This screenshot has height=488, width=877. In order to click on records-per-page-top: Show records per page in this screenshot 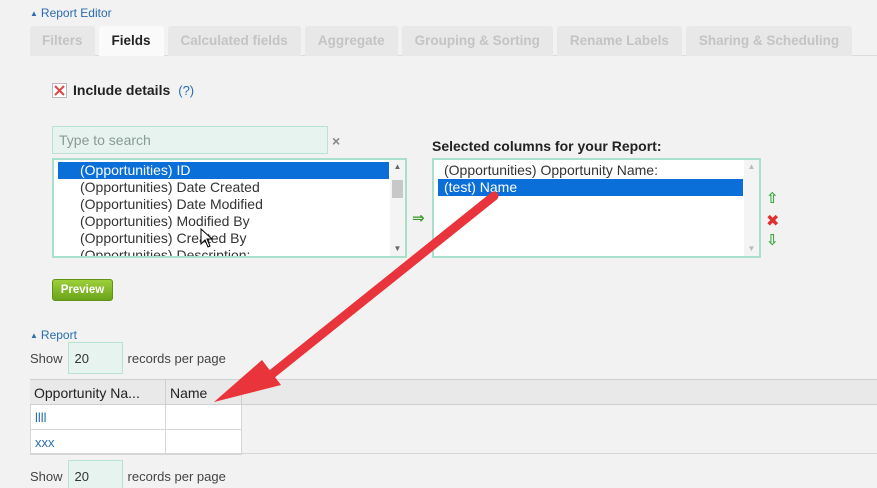, I will do `click(128, 358)`.